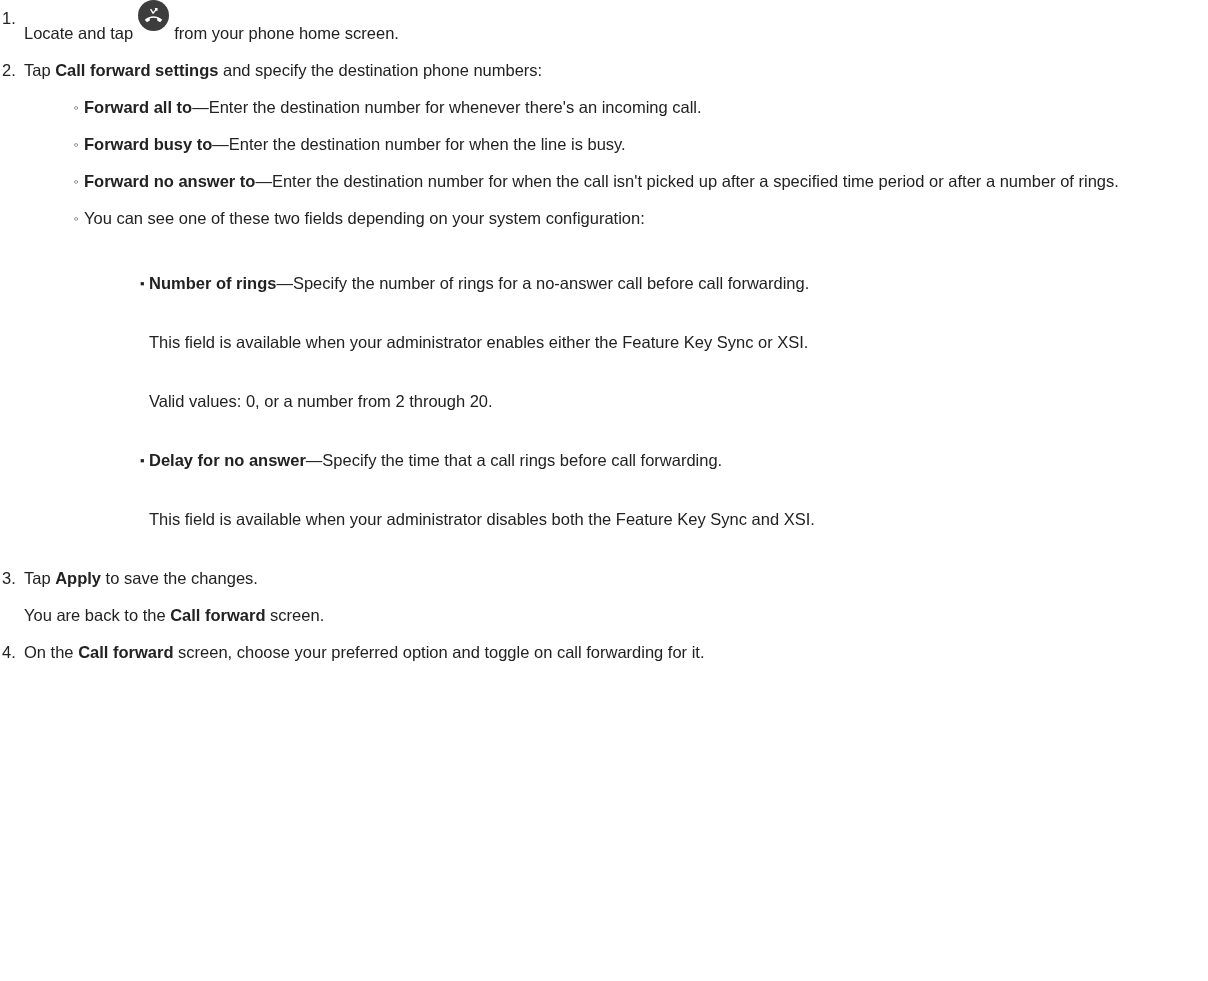  What do you see at coordinates (436, 460) in the screenshot?
I see `list-text: Delay for no answer—Specify the time that a call rings before call forwarding.` at bounding box center [436, 460].